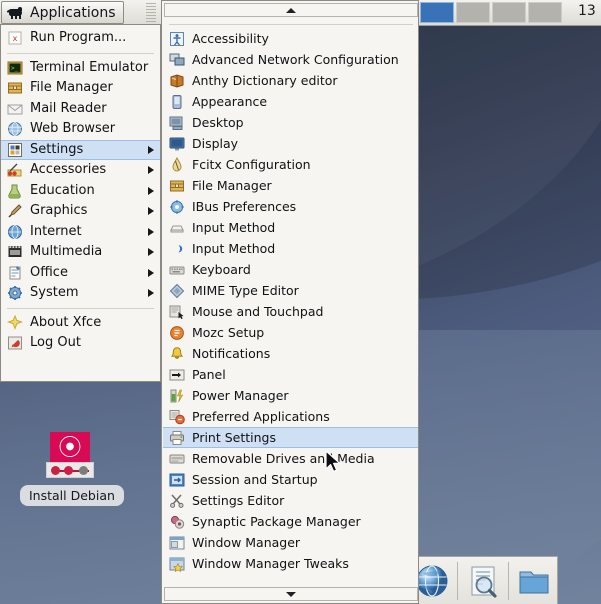 The image size is (601, 604). What do you see at coordinates (290, 59) in the screenshot?
I see `submenu-item-advanced-network-configuration: Advanced Network Configuration` at bounding box center [290, 59].